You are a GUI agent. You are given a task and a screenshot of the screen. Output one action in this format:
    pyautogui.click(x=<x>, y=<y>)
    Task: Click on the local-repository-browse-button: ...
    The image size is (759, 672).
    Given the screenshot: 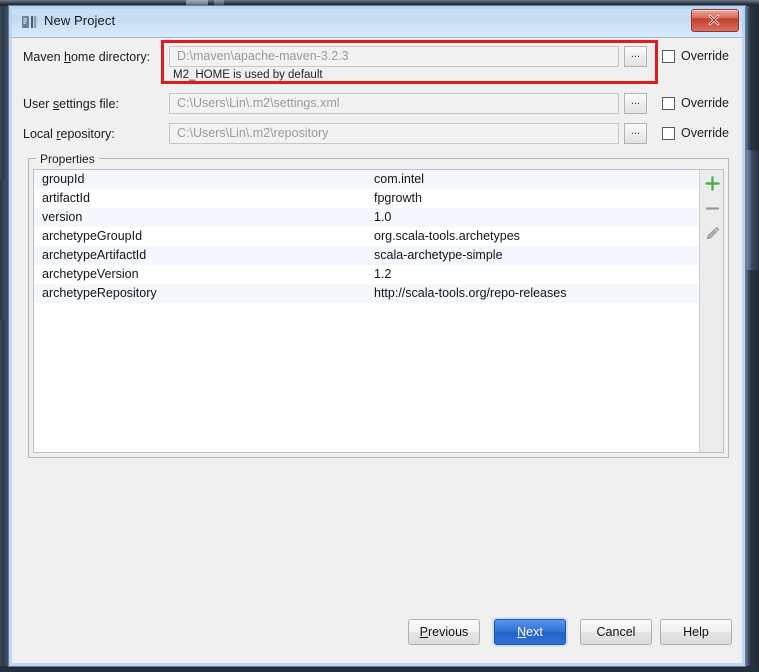 What is the action you would take?
    pyautogui.click(x=635, y=133)
    